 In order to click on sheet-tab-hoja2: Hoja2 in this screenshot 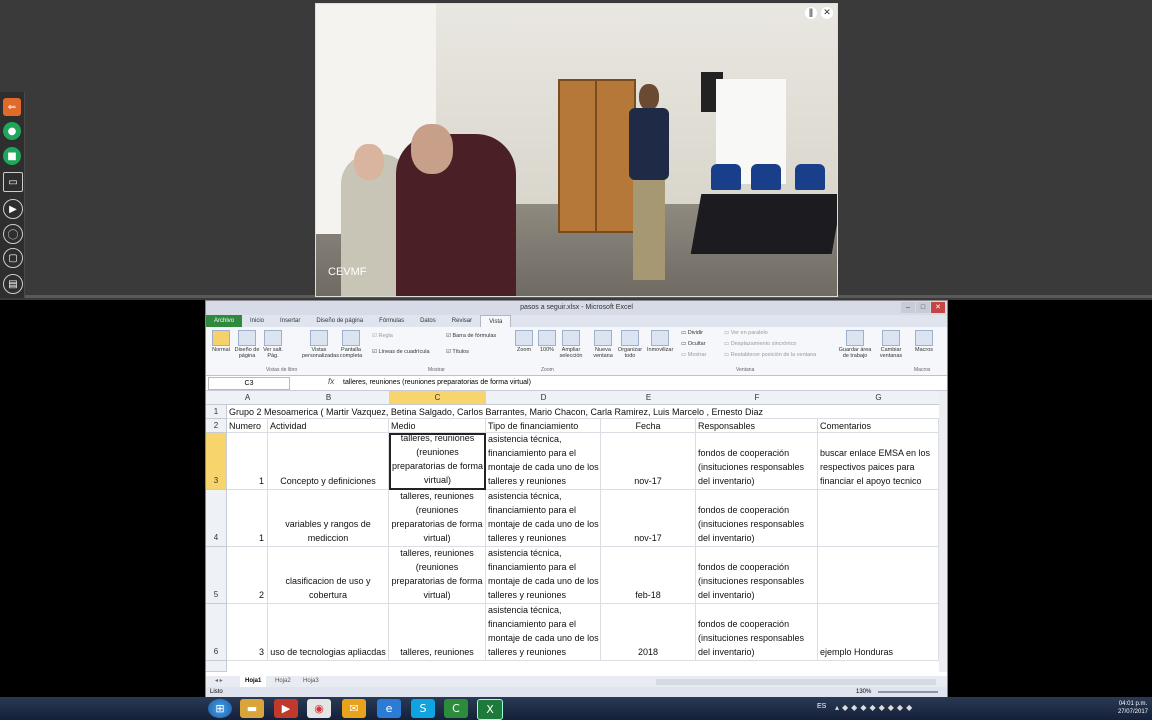, I will do `click(283, 681)`.